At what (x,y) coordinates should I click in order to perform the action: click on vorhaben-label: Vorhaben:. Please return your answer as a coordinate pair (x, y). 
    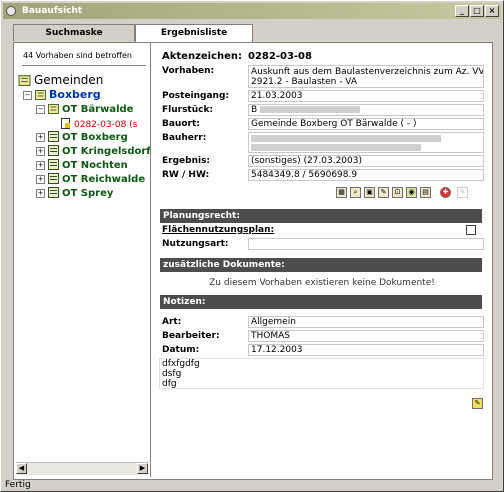
    Looking at the image, I should click on (188, 71).